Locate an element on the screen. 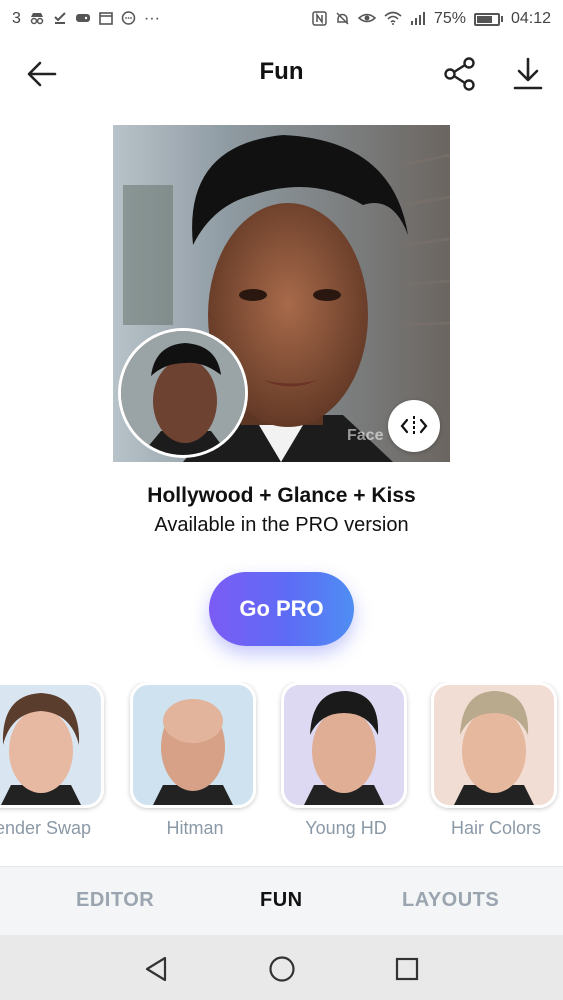  download-button is located at coordinates (528, 74).